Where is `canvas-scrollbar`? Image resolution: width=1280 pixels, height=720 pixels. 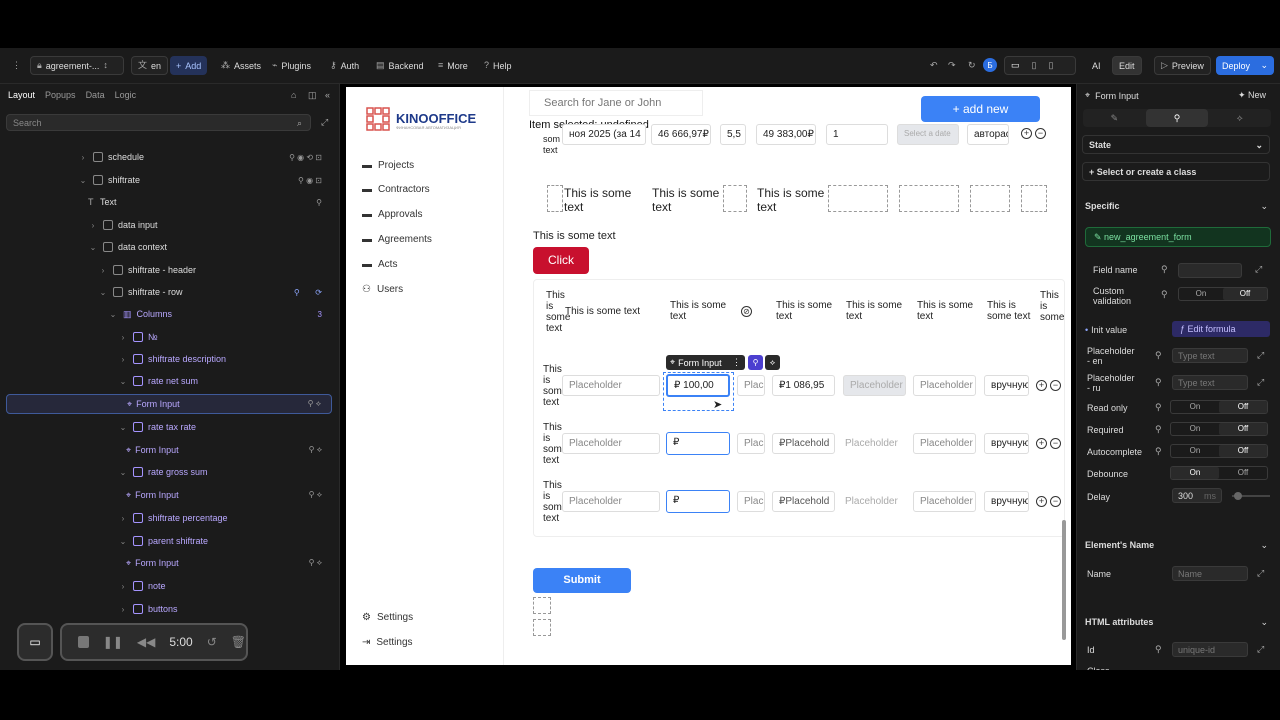
canvas-scrollbar is located at coordinates (1064, 580).